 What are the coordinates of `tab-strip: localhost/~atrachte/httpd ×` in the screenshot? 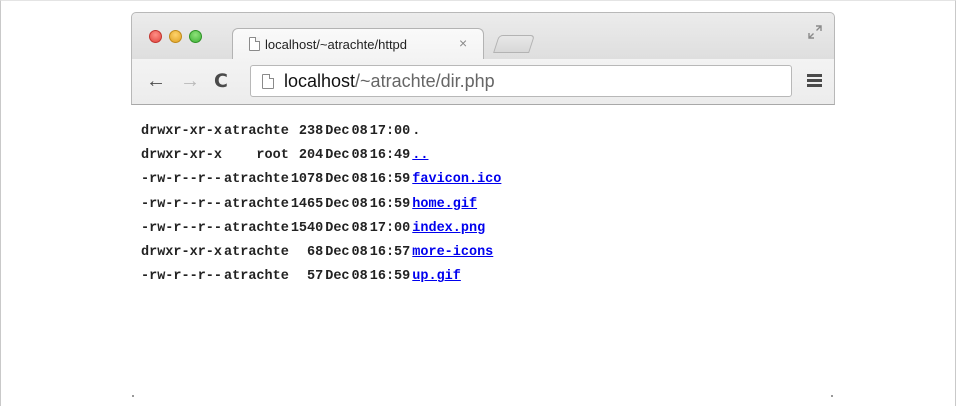 It's located at (483, 36).